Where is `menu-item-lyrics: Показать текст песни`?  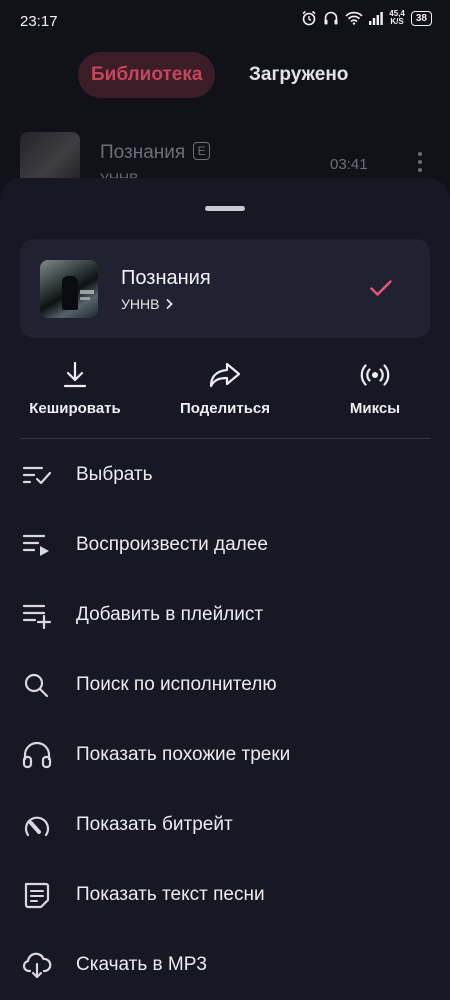
menu-item-lyrics: Показать текст песни is located at coordinates (225, 895).